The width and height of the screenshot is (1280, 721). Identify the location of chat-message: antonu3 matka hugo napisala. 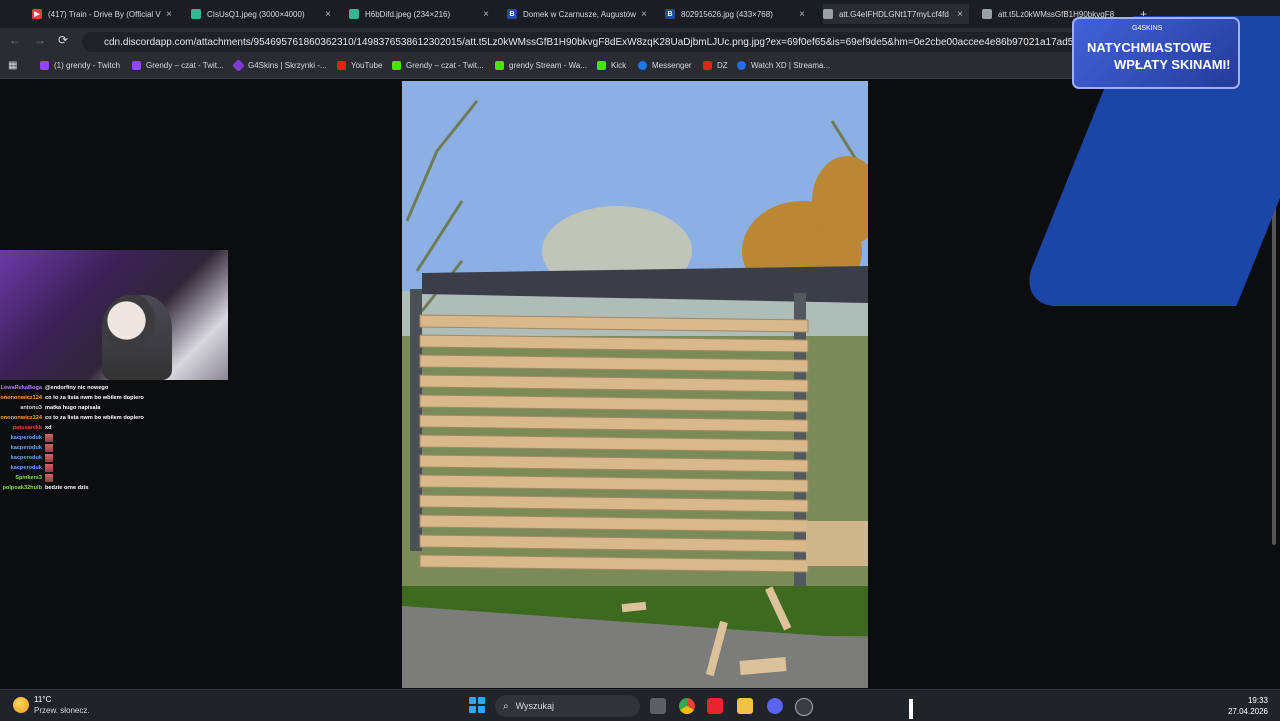
(60, 408).